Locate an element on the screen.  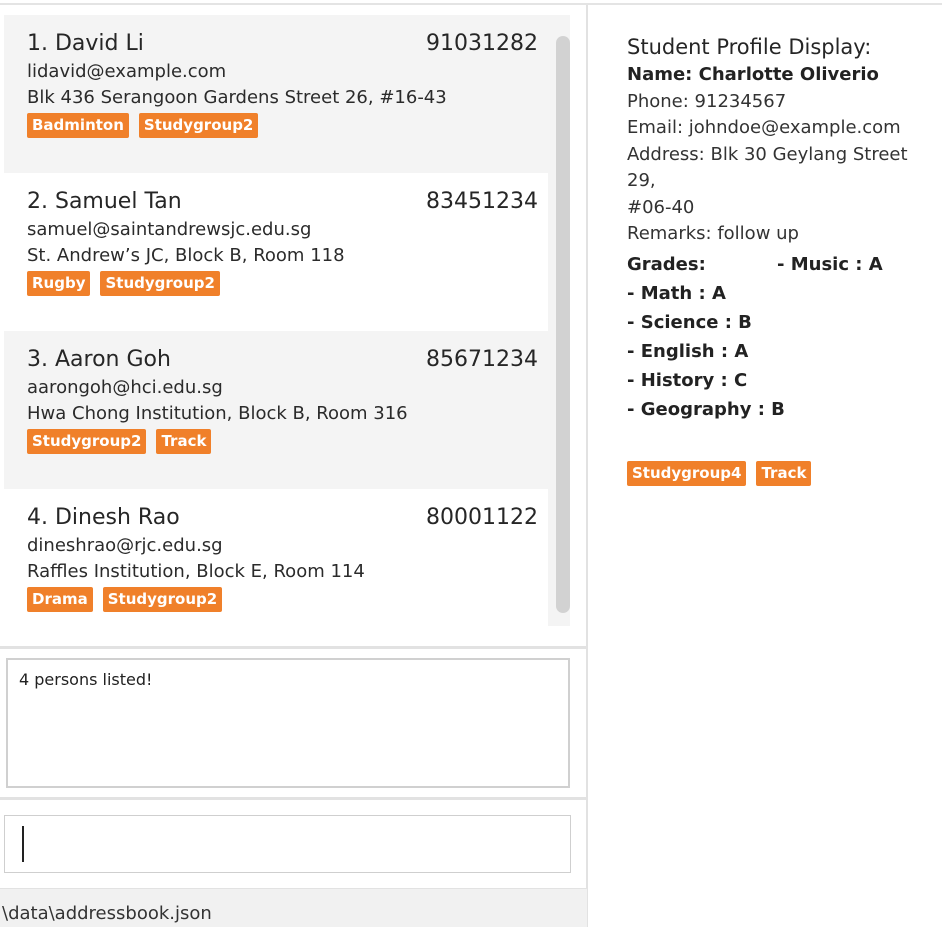
grade-item: - Science : B is located at coordinates (689, 322).